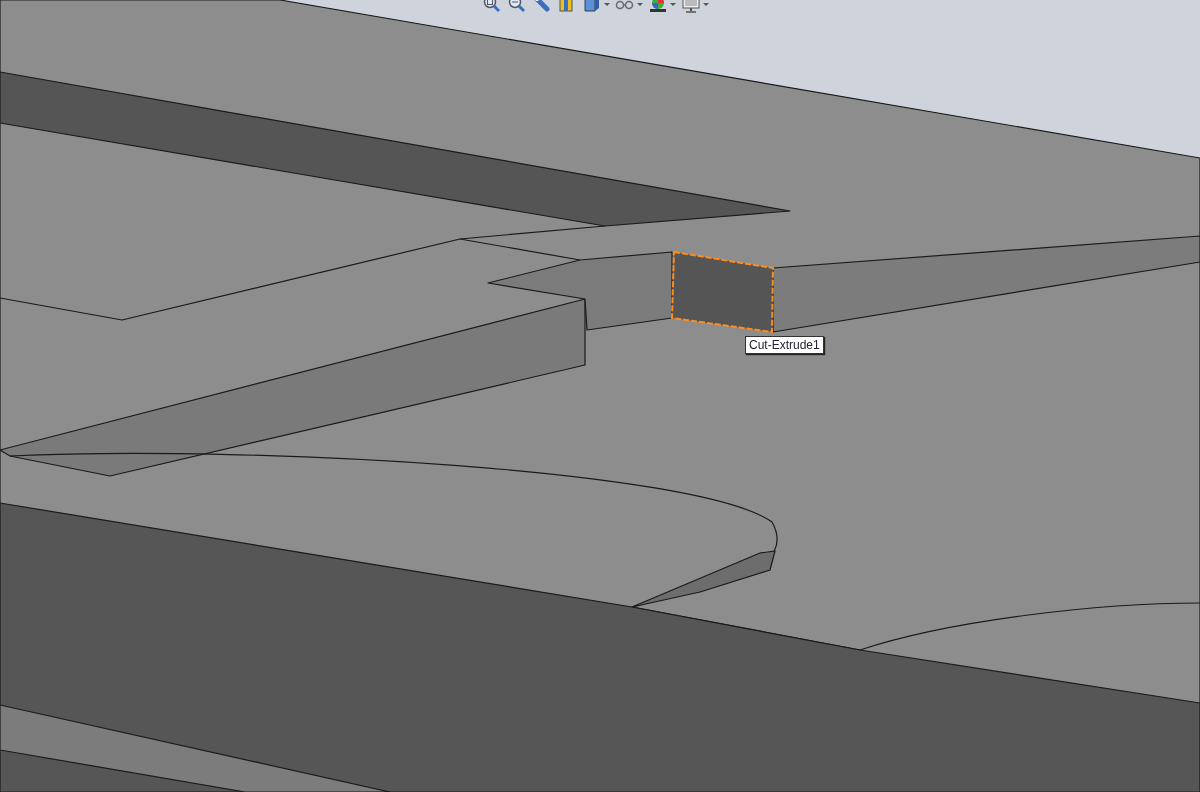 This screenshot has height=792, width=1200. Describe the element at coordinates (542, 7) in the screenshot. I see `wand-icon` at that location.